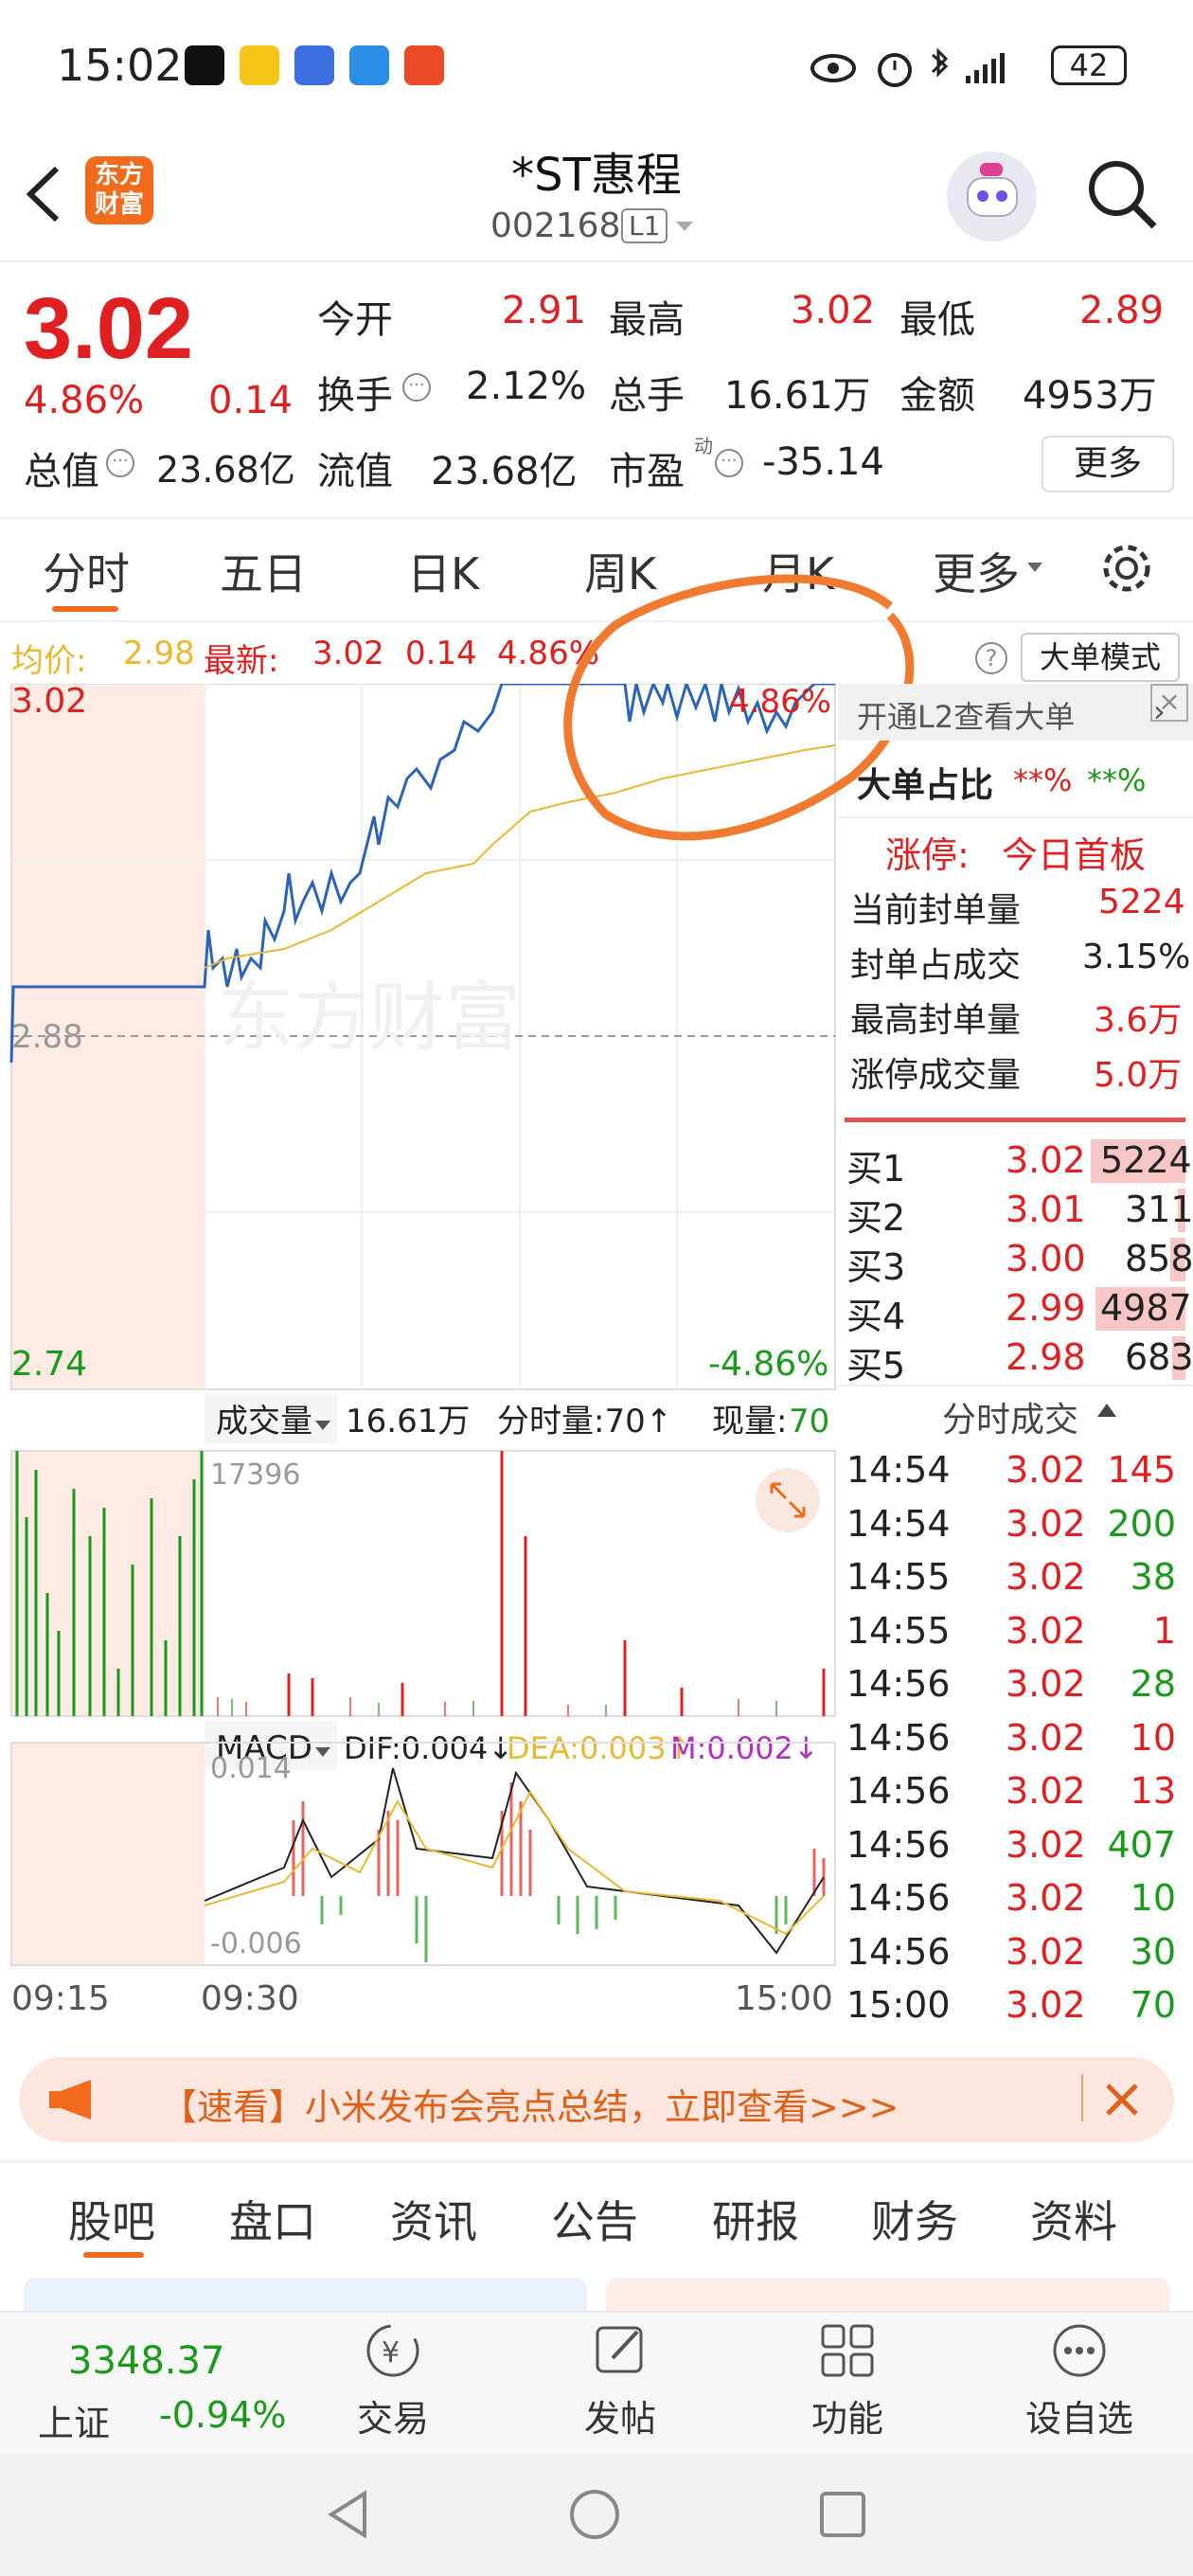  Describe the element at coordinates (1138, 1020) in the screenshot. I see `stat-value: 3.6万` at that location.